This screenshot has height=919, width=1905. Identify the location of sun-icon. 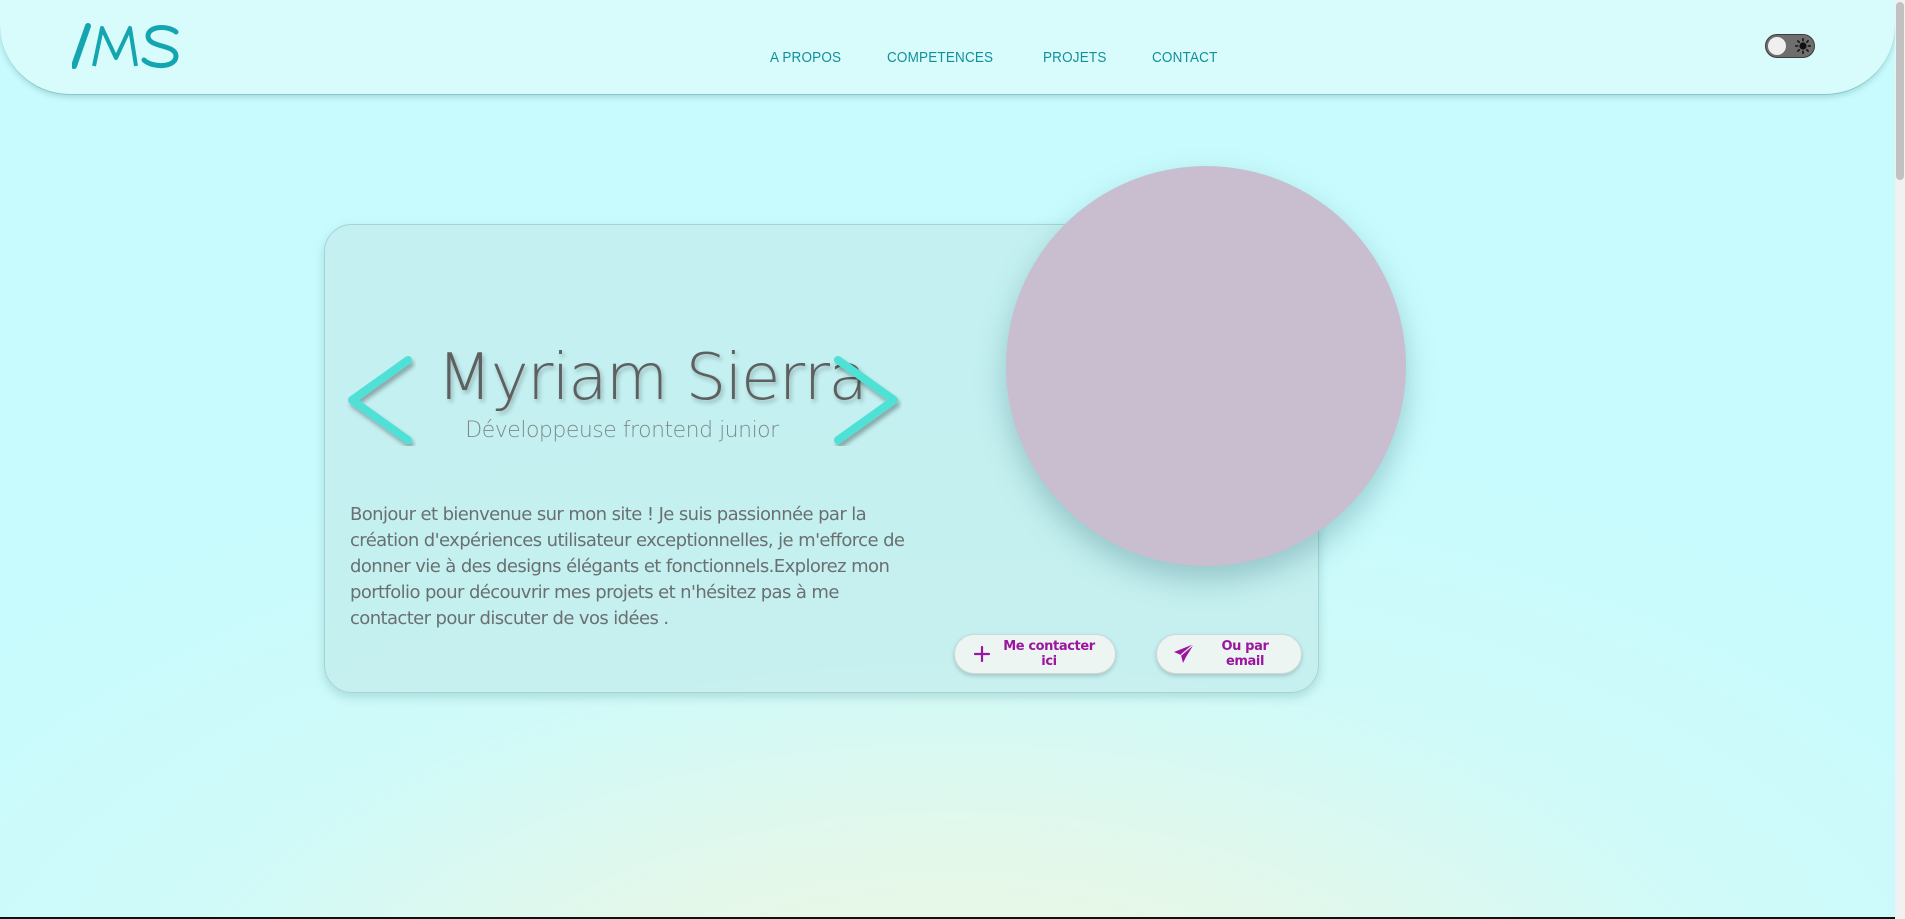
(1803, 46).